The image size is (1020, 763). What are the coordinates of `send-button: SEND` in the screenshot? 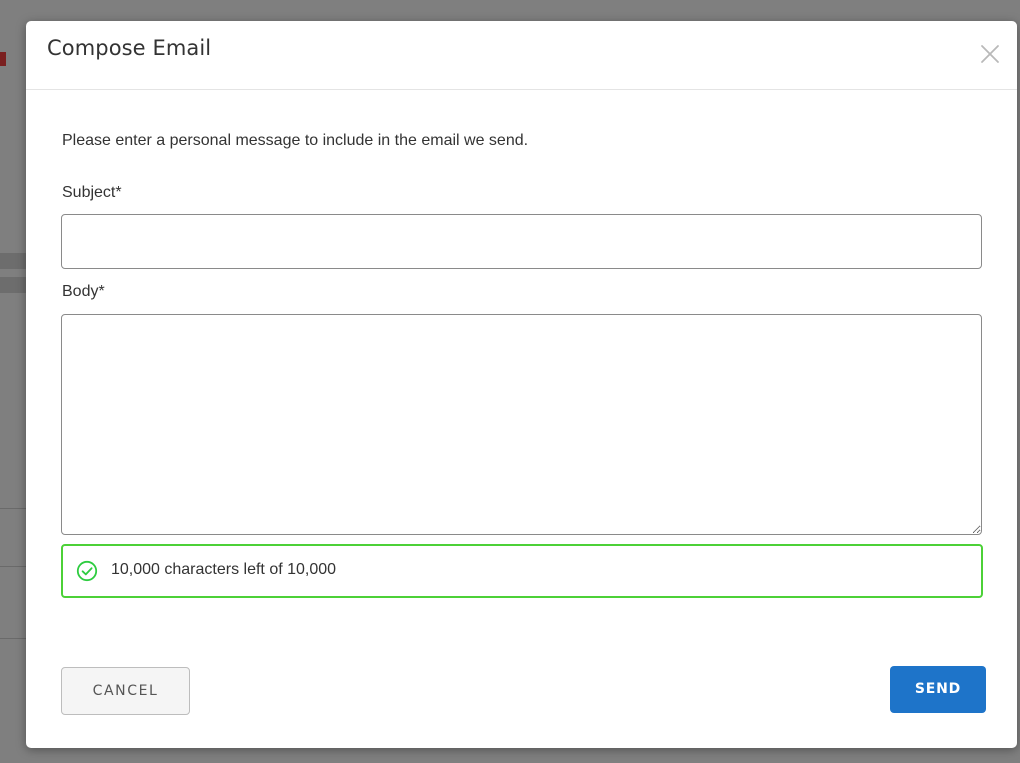 It's located at (938, 689).